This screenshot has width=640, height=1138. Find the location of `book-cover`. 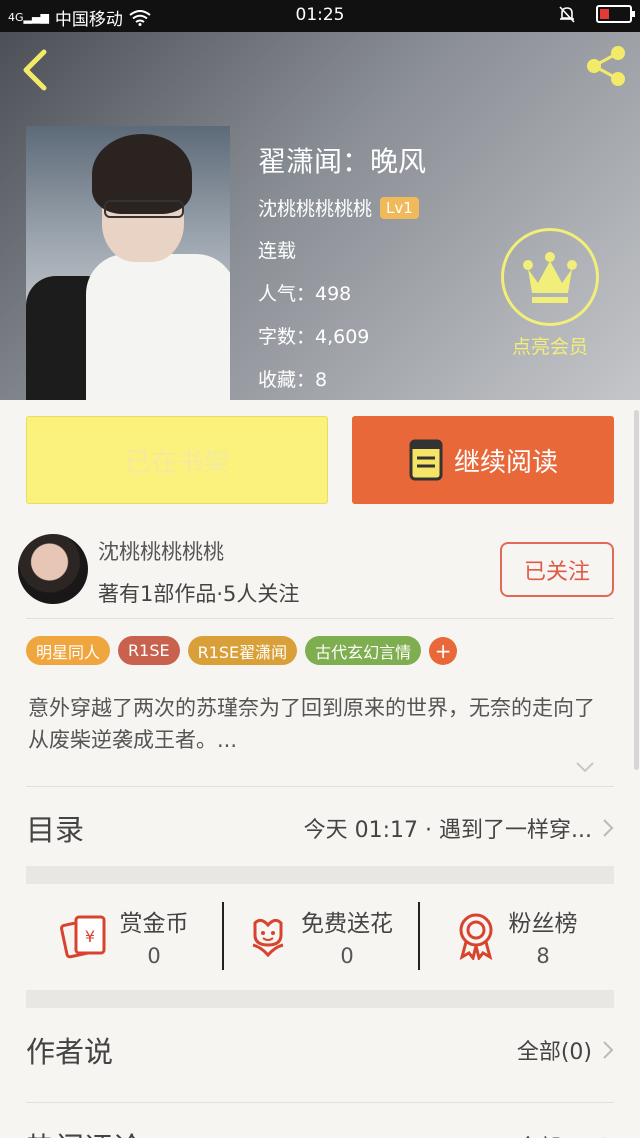

book-cover is located at coordinates (128, 263).